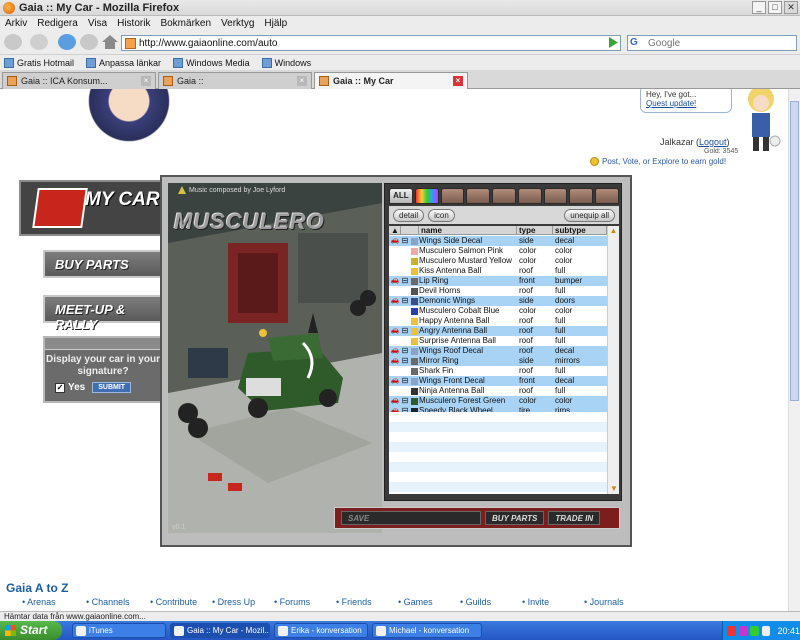 This screenshot has height=640, width=800. I want to click on my-car-logo: MY CAR, so click(91, 208).